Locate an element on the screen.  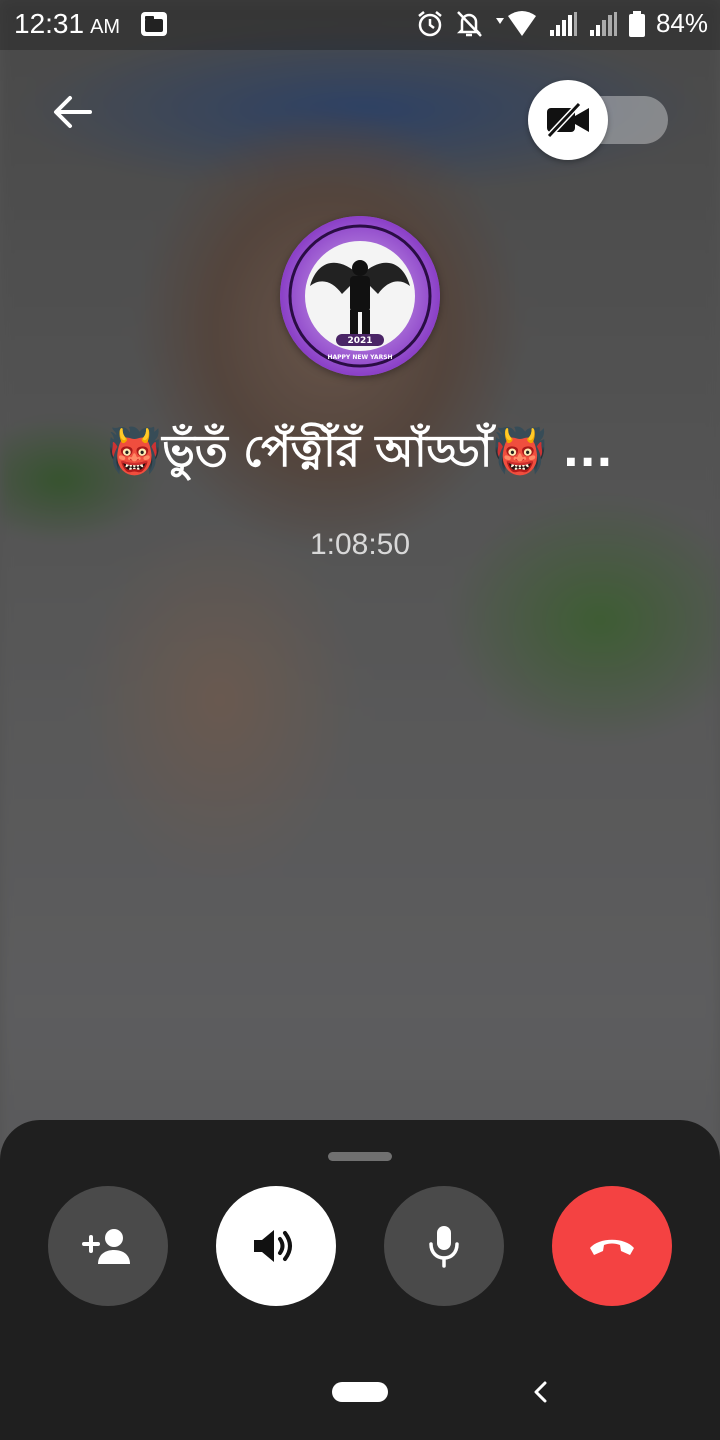
end-call-button is located at coordinates (612, 1246).